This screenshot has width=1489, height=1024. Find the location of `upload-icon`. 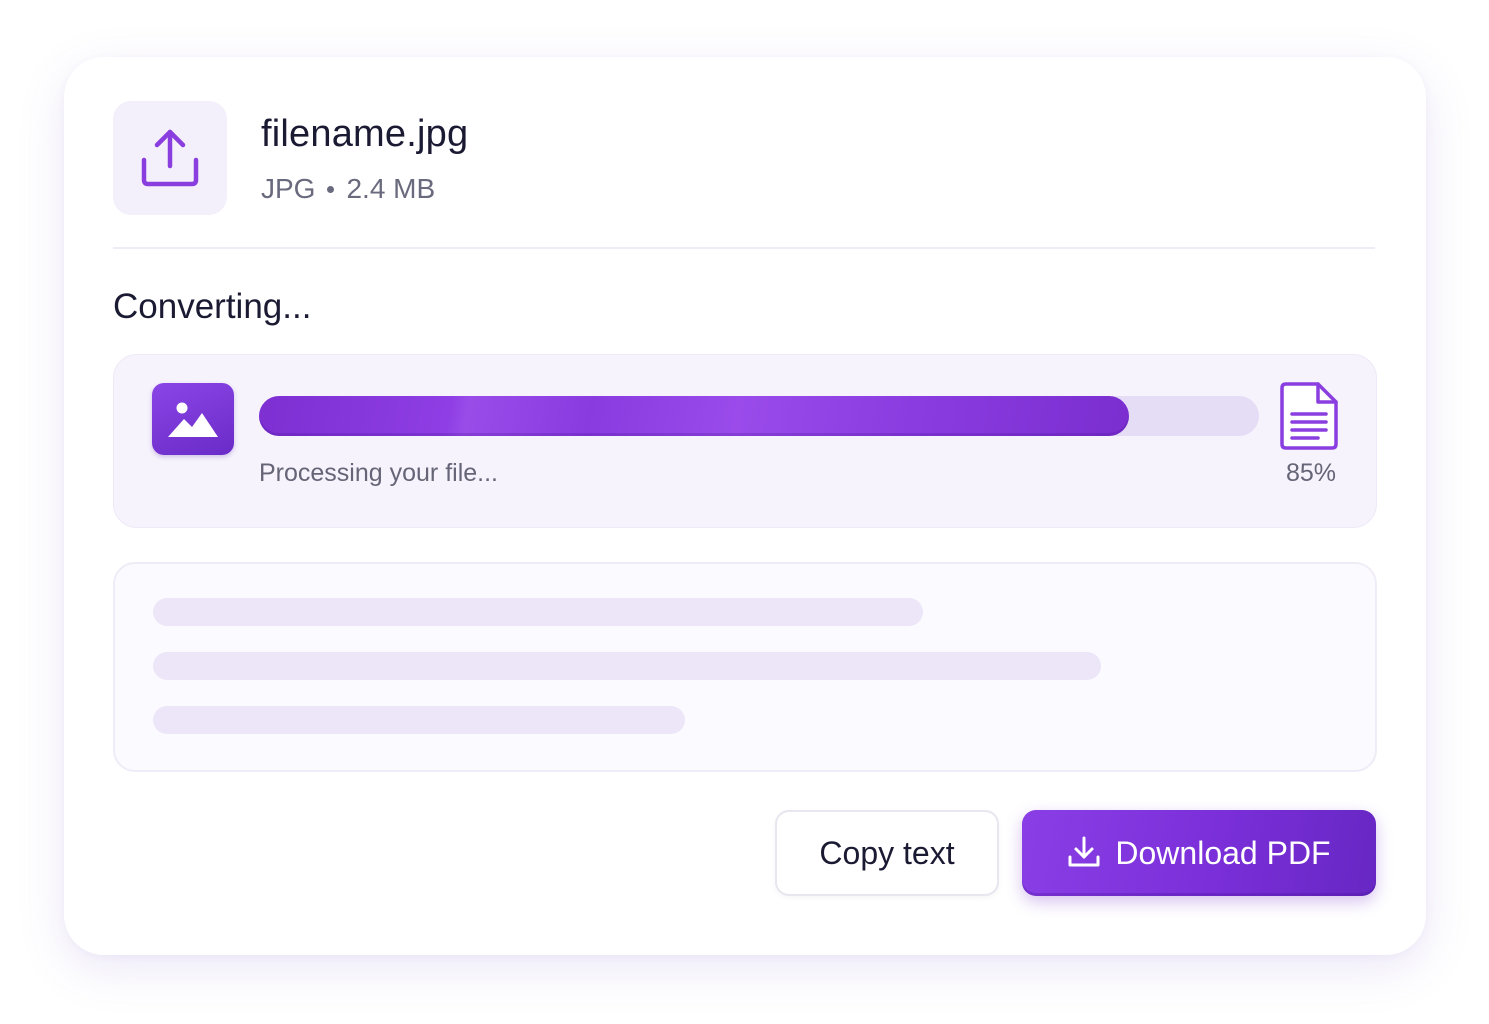

upload-icon is located at coordinates (170, 158).